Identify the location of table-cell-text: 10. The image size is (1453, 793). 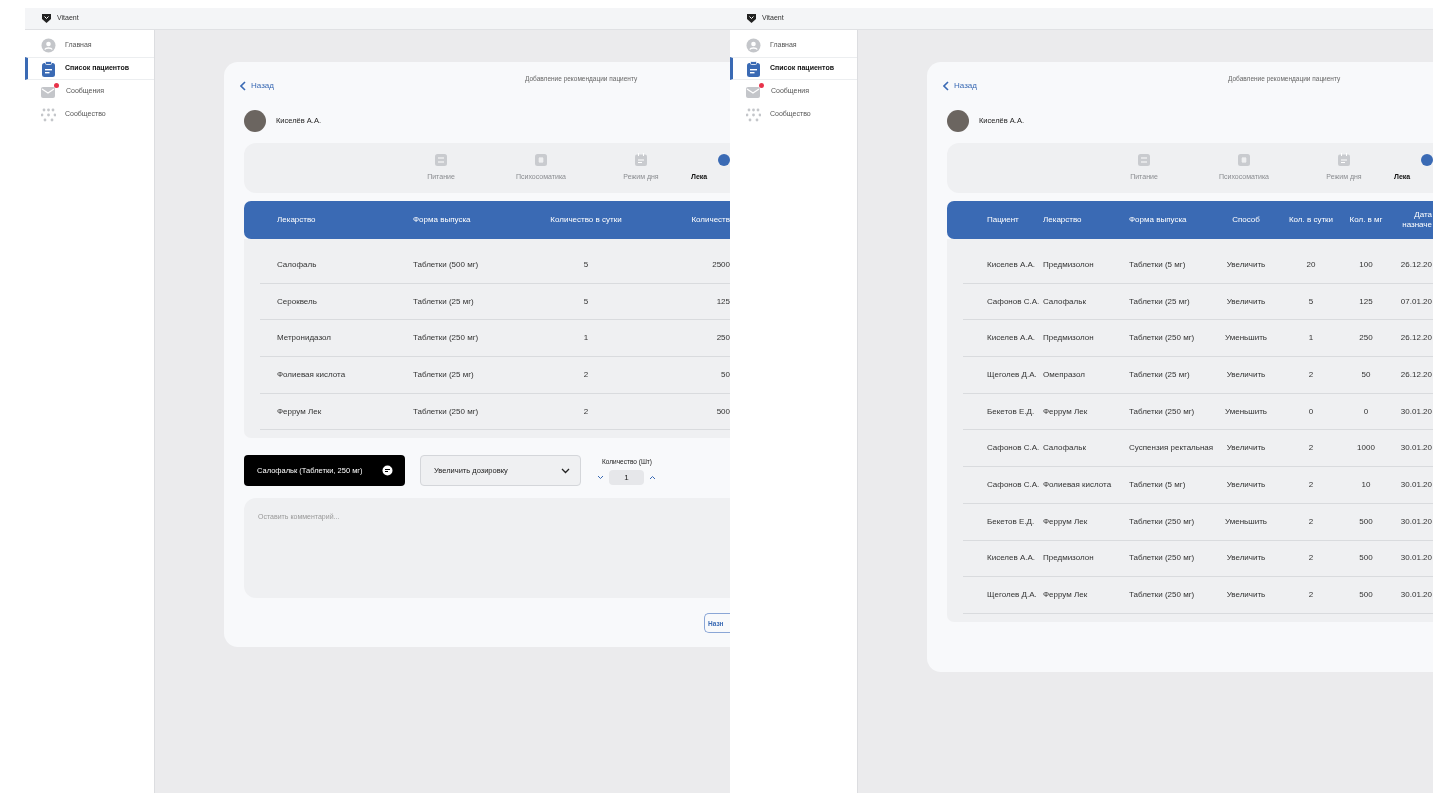
(1366, 484).